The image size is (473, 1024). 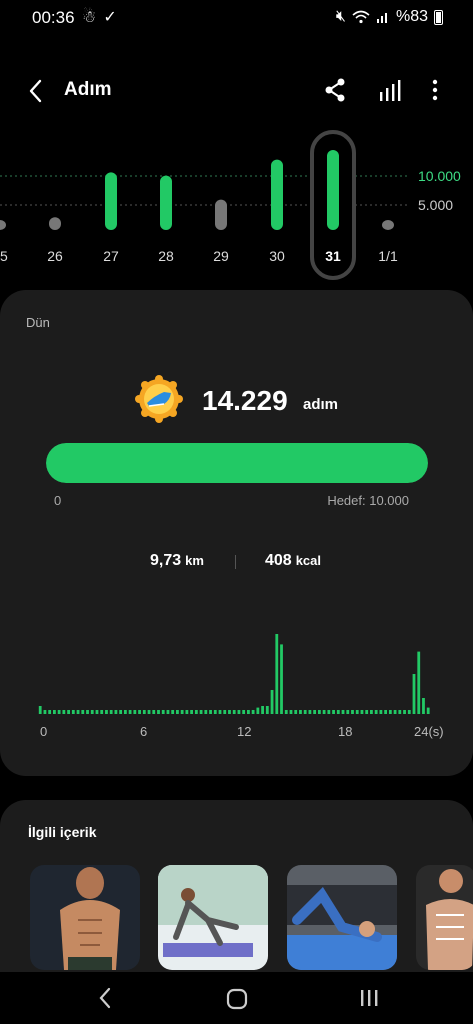 What do you see at coordinates (105, 998) in the screenshot?
I see `nav-back-icon` at bounding box center [105, 998].